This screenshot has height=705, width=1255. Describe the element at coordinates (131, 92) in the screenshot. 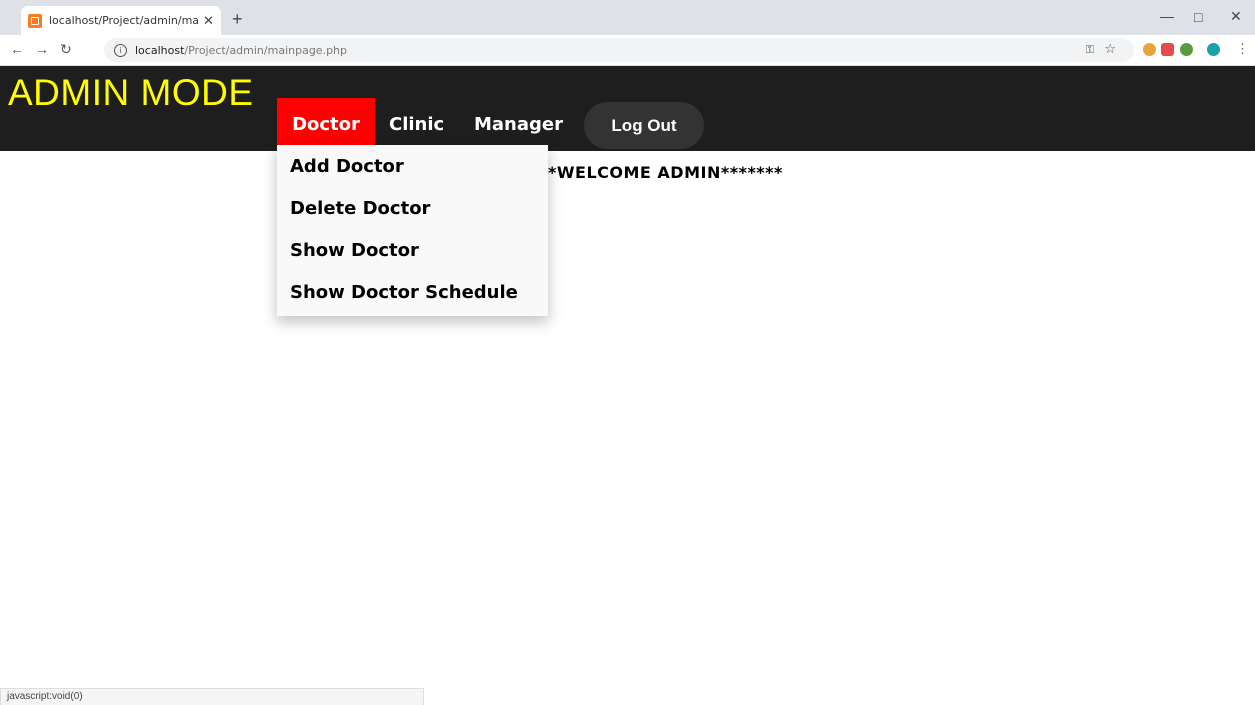

I see `brand-title: ADMIN MODE` at that location.